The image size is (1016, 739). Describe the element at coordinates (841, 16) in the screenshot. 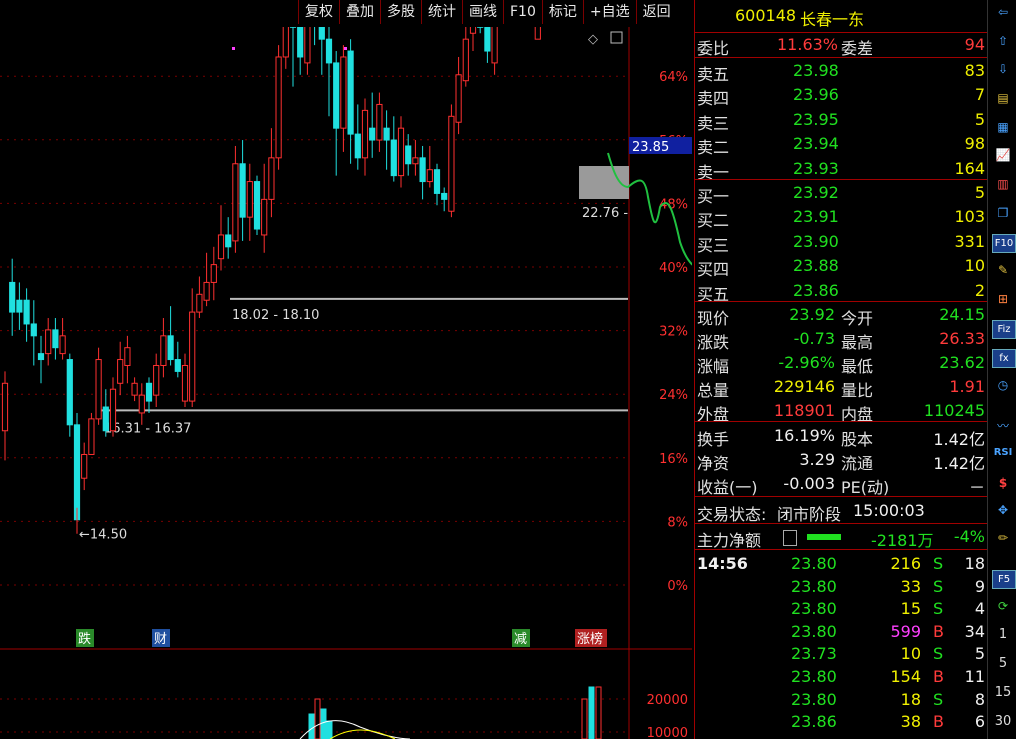

I see `stock-header: 600148 长春一东` at that location.